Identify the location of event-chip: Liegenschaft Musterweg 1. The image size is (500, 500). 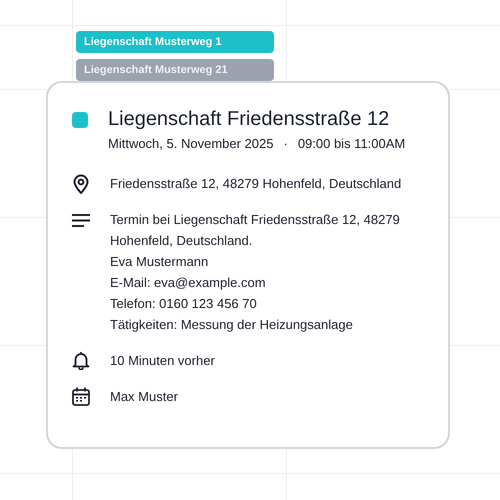
(175, 42).